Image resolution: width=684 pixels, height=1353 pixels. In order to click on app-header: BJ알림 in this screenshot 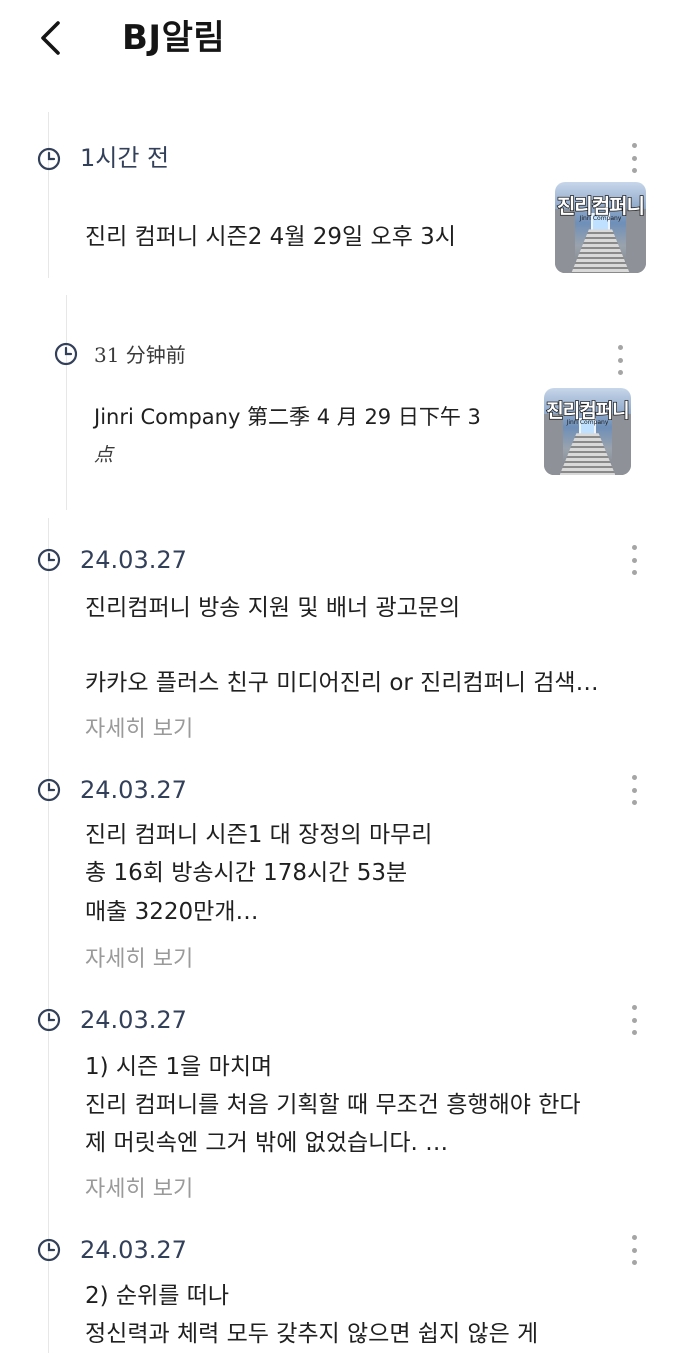, I will do `click(342, 40)`.